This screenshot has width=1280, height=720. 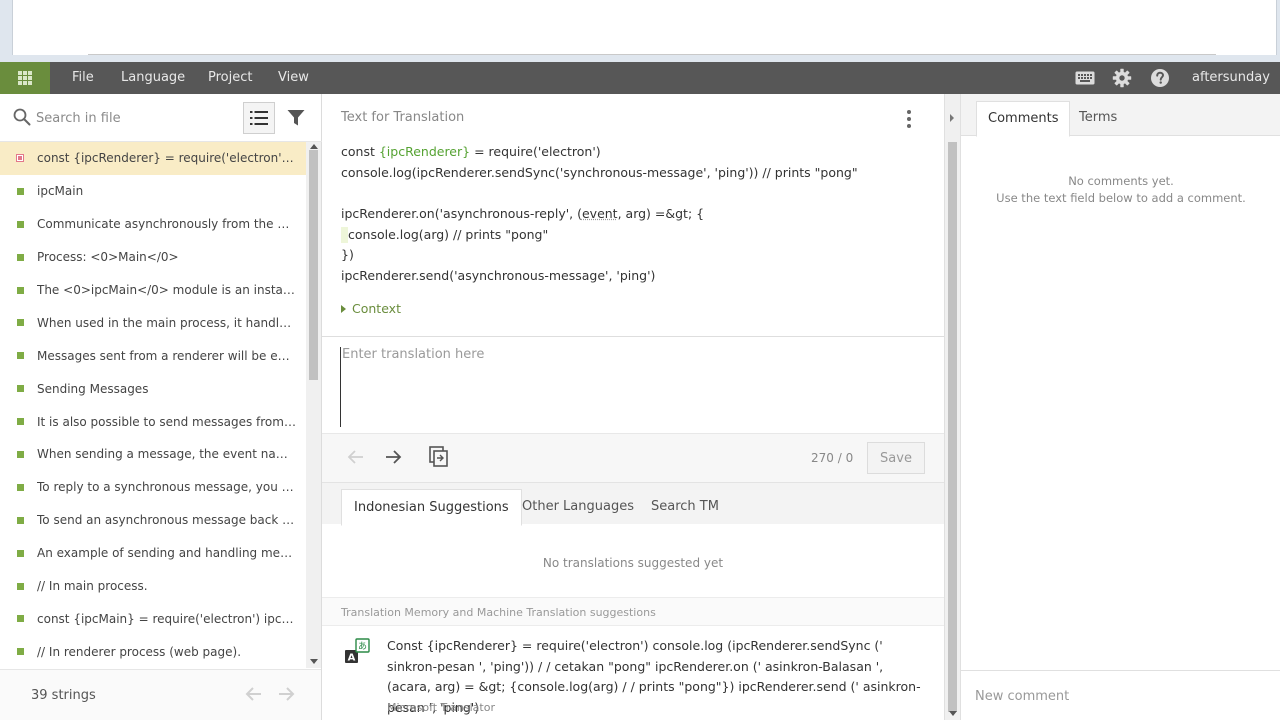 I want to click on list-item: // In renderer process (web page)., so click(x=153, y=651).